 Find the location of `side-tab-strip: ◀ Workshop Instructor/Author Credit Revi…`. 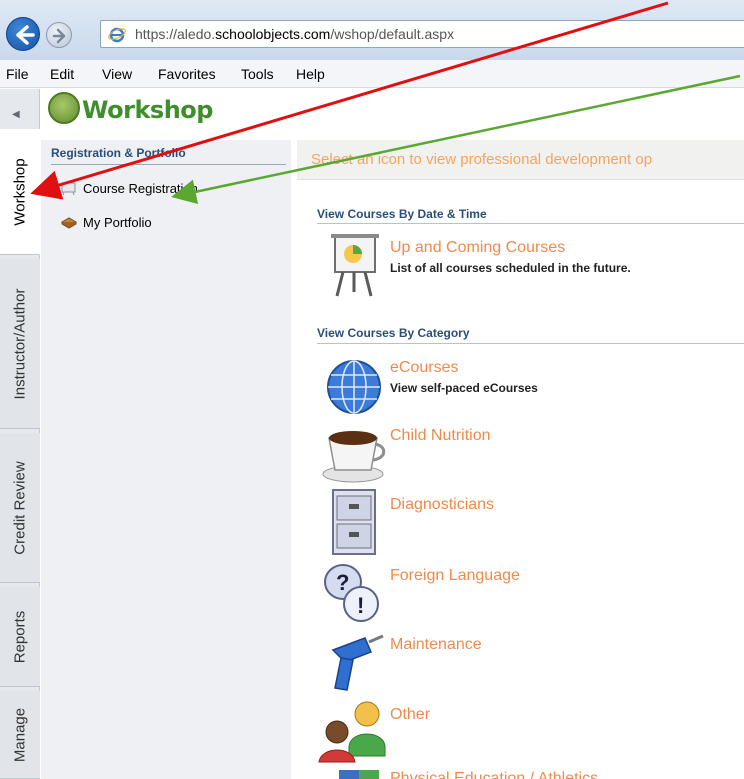

side-tab-strip: ◀ Workshop Instructor/Author Credit Revi… is located at coordinates (20, 434).